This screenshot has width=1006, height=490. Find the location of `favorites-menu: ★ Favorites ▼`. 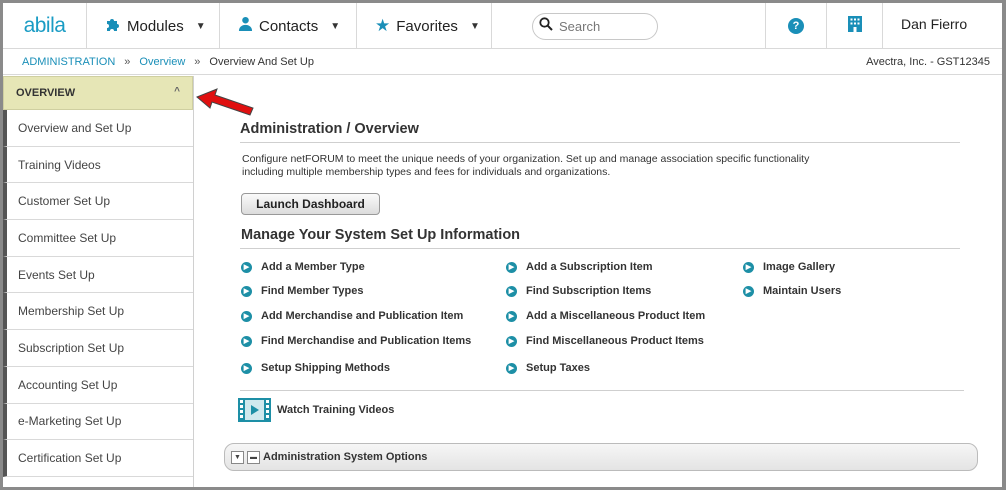

favorites-menu: ★ Favorites ▼ is located at coordinates (424, 26).